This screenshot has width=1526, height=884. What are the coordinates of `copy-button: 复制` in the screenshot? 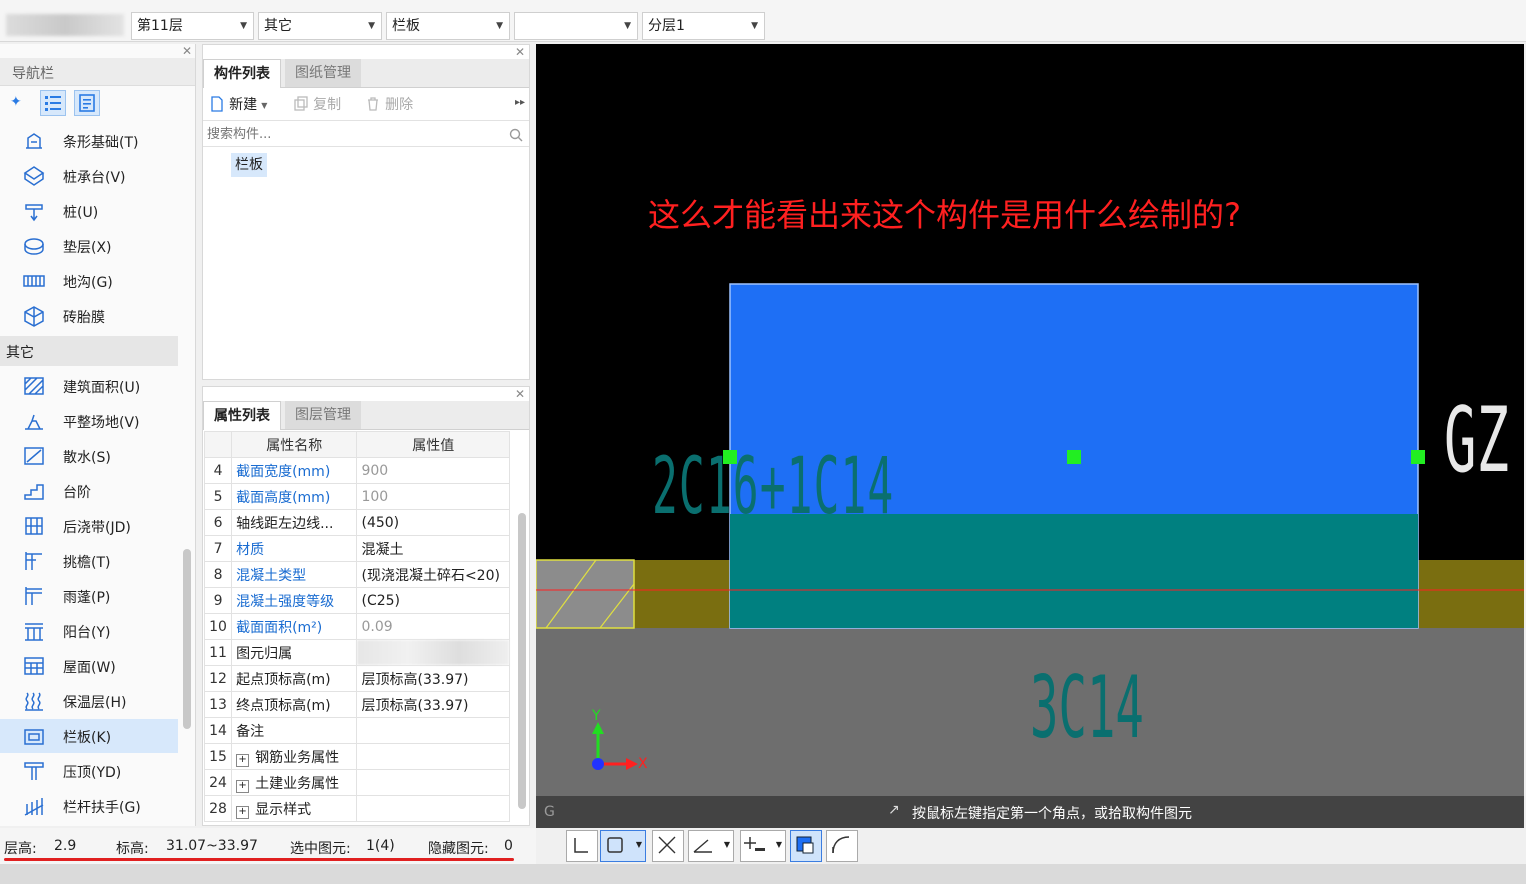 It's located at (317, 106).